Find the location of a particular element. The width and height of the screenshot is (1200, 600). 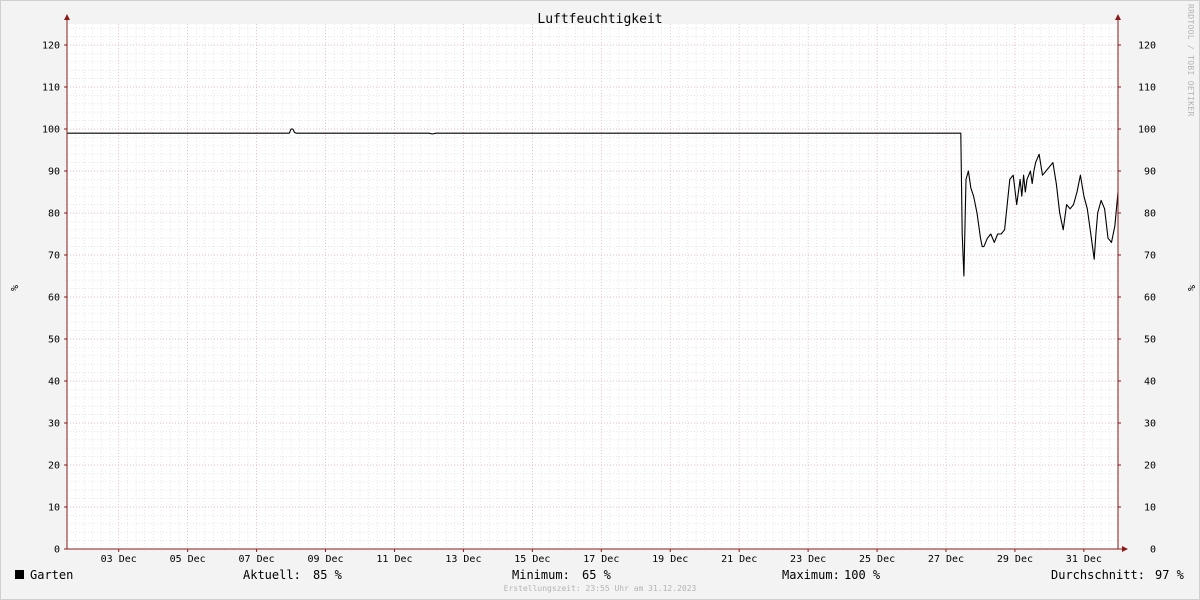

y-tick-label-right: 90 is located at coordinates (1150, 172).